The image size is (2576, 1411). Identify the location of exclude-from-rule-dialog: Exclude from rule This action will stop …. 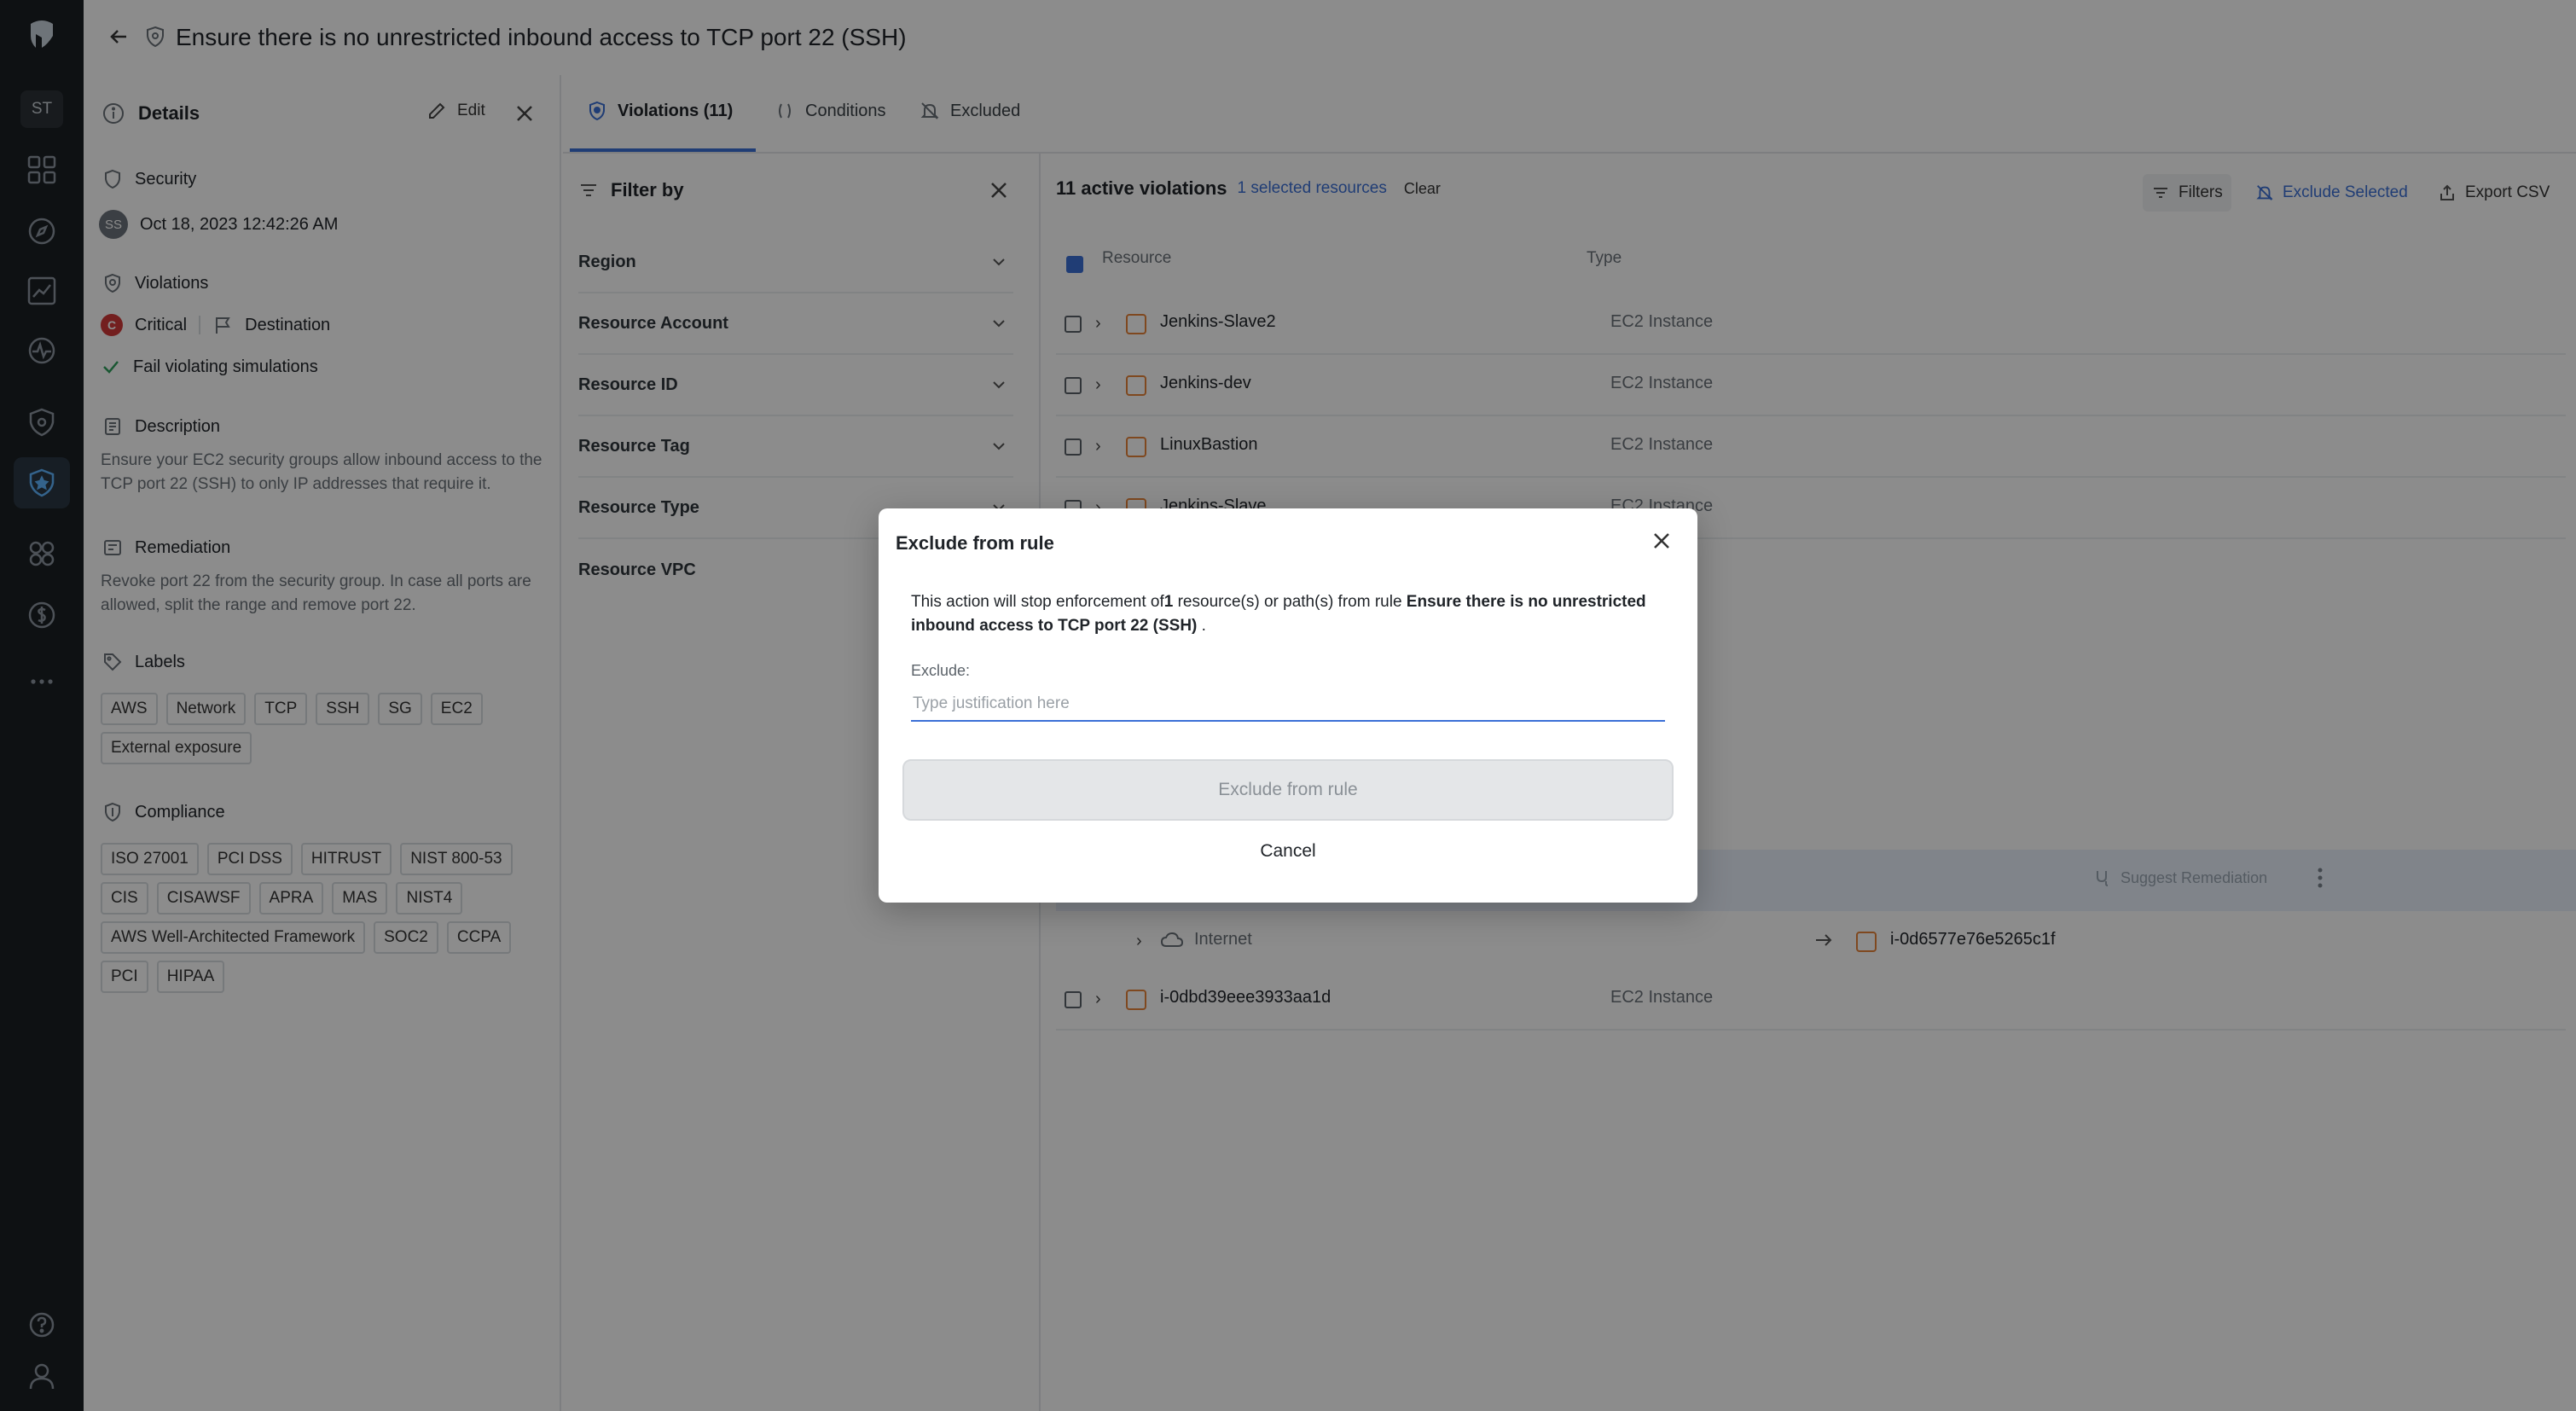
(1288, 705).